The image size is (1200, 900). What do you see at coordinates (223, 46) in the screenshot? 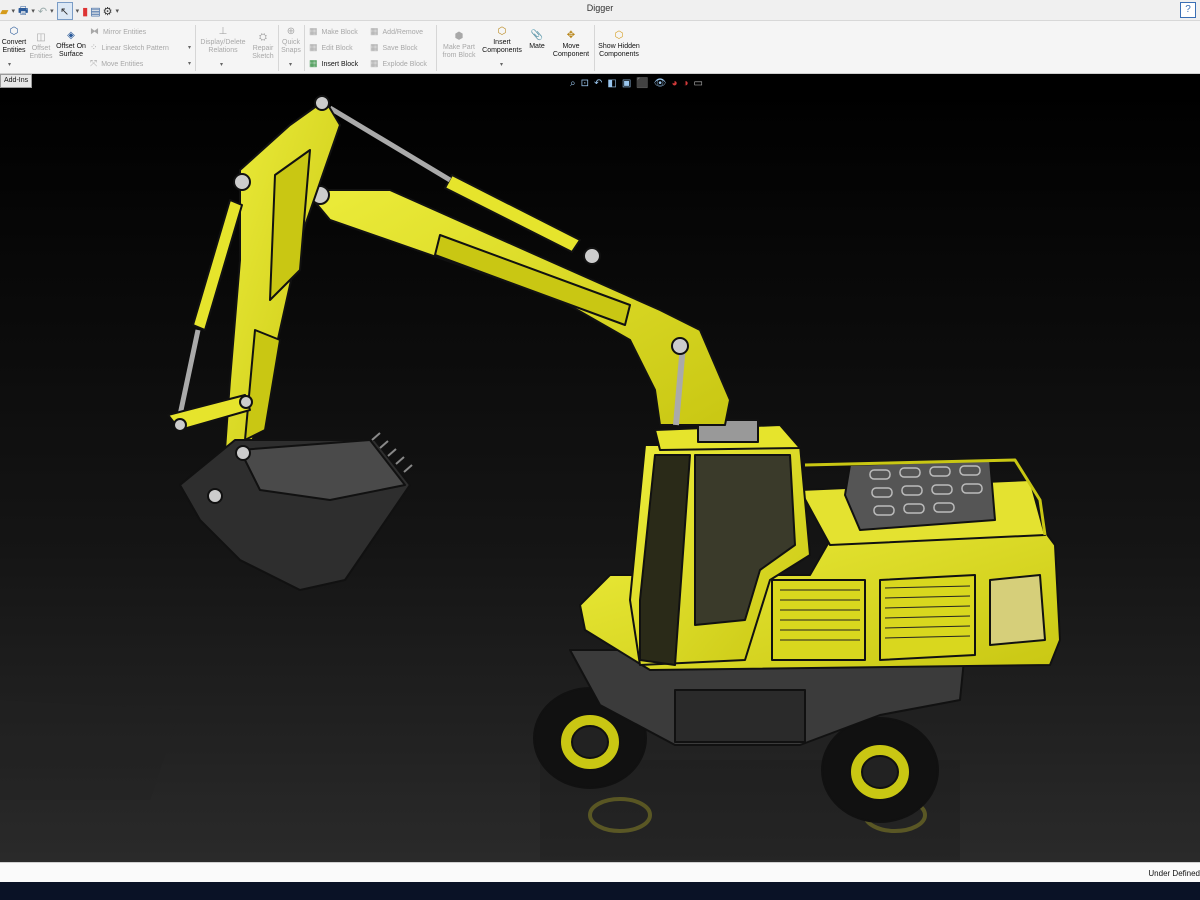
I see `display-delete-relations-label: Display/Delete Relations` at bounding box center [223, 46].